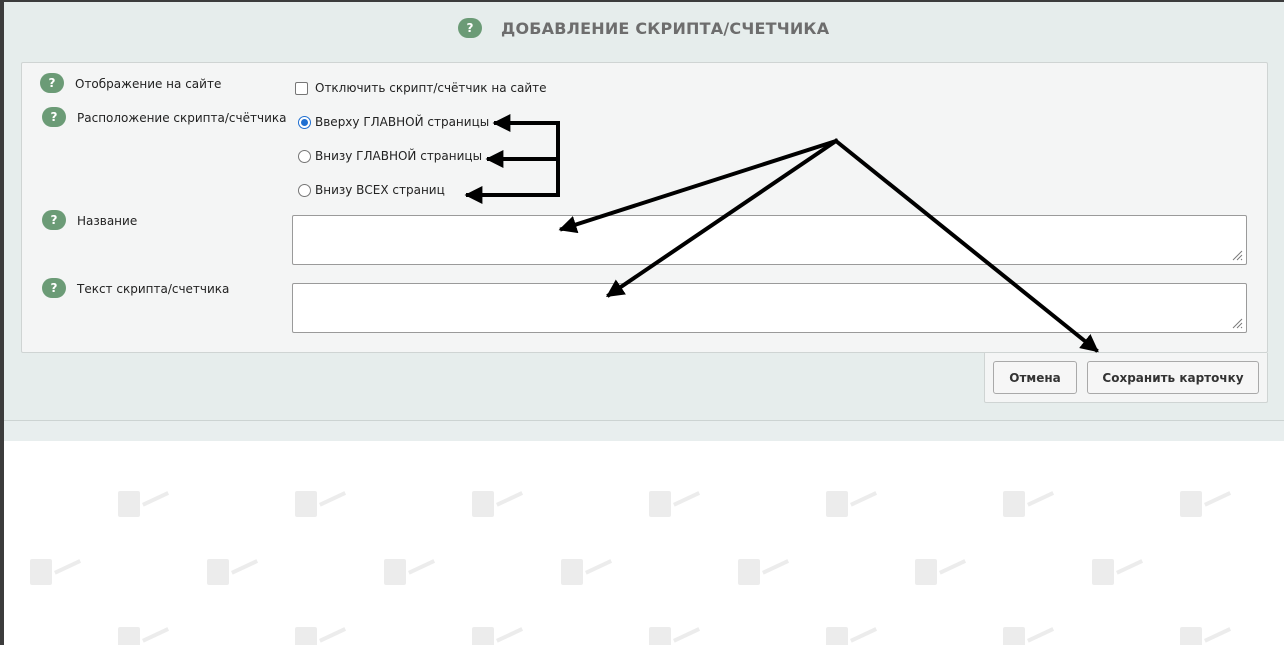 The height and width of the screenshot is (645, 1284). What do you see at coordinates (399, 156) in the screenshot?
I see `location-option-label: Внизу ГЛАВНОЙ страницы` at bounding box center [399, 156].